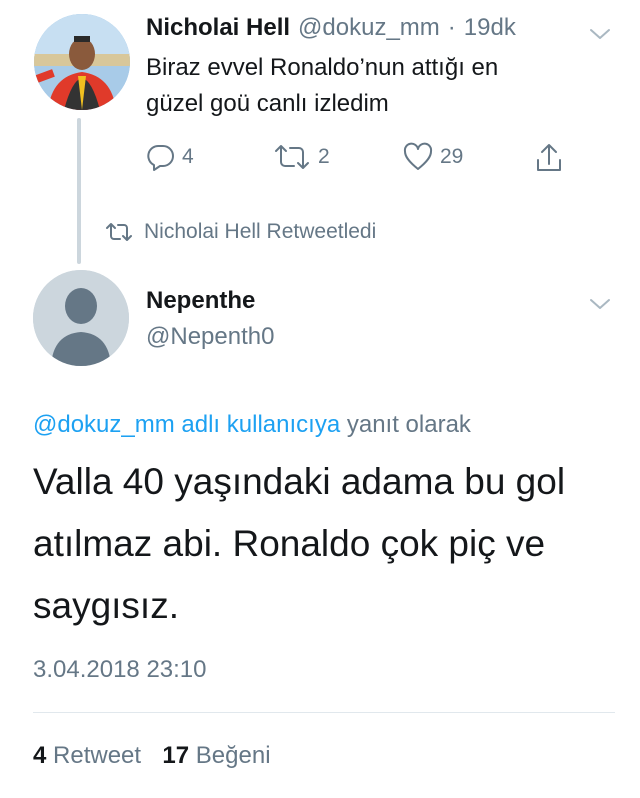 Image resolution: width=640 pixels, height=798 pixels. I want to click on like-stat-label: Beğeni, so click(233, 755).